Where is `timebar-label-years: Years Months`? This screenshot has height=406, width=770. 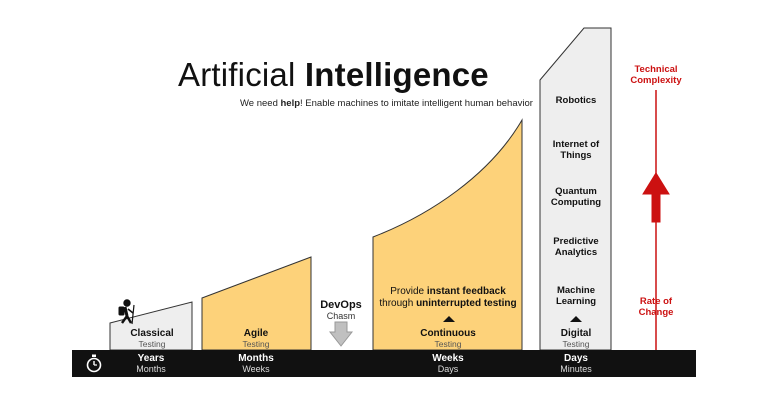 timebar-label-years: Years Months is located at coordinates (151, 364).